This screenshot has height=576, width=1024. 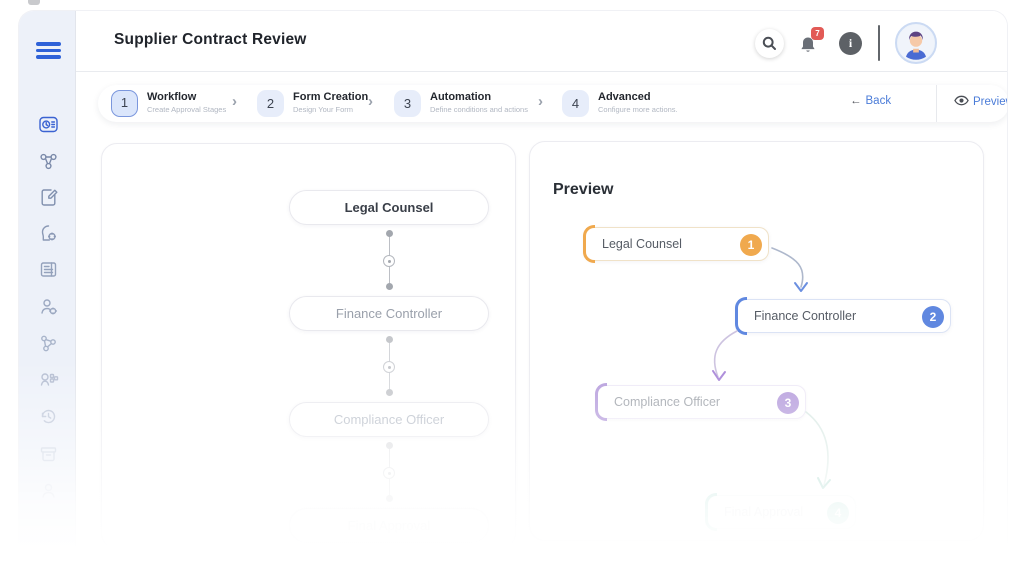 What do you see at coordinates (461, 97) in the screenshot?
I see `step-label: Automation` at bounding box center [461, 97].